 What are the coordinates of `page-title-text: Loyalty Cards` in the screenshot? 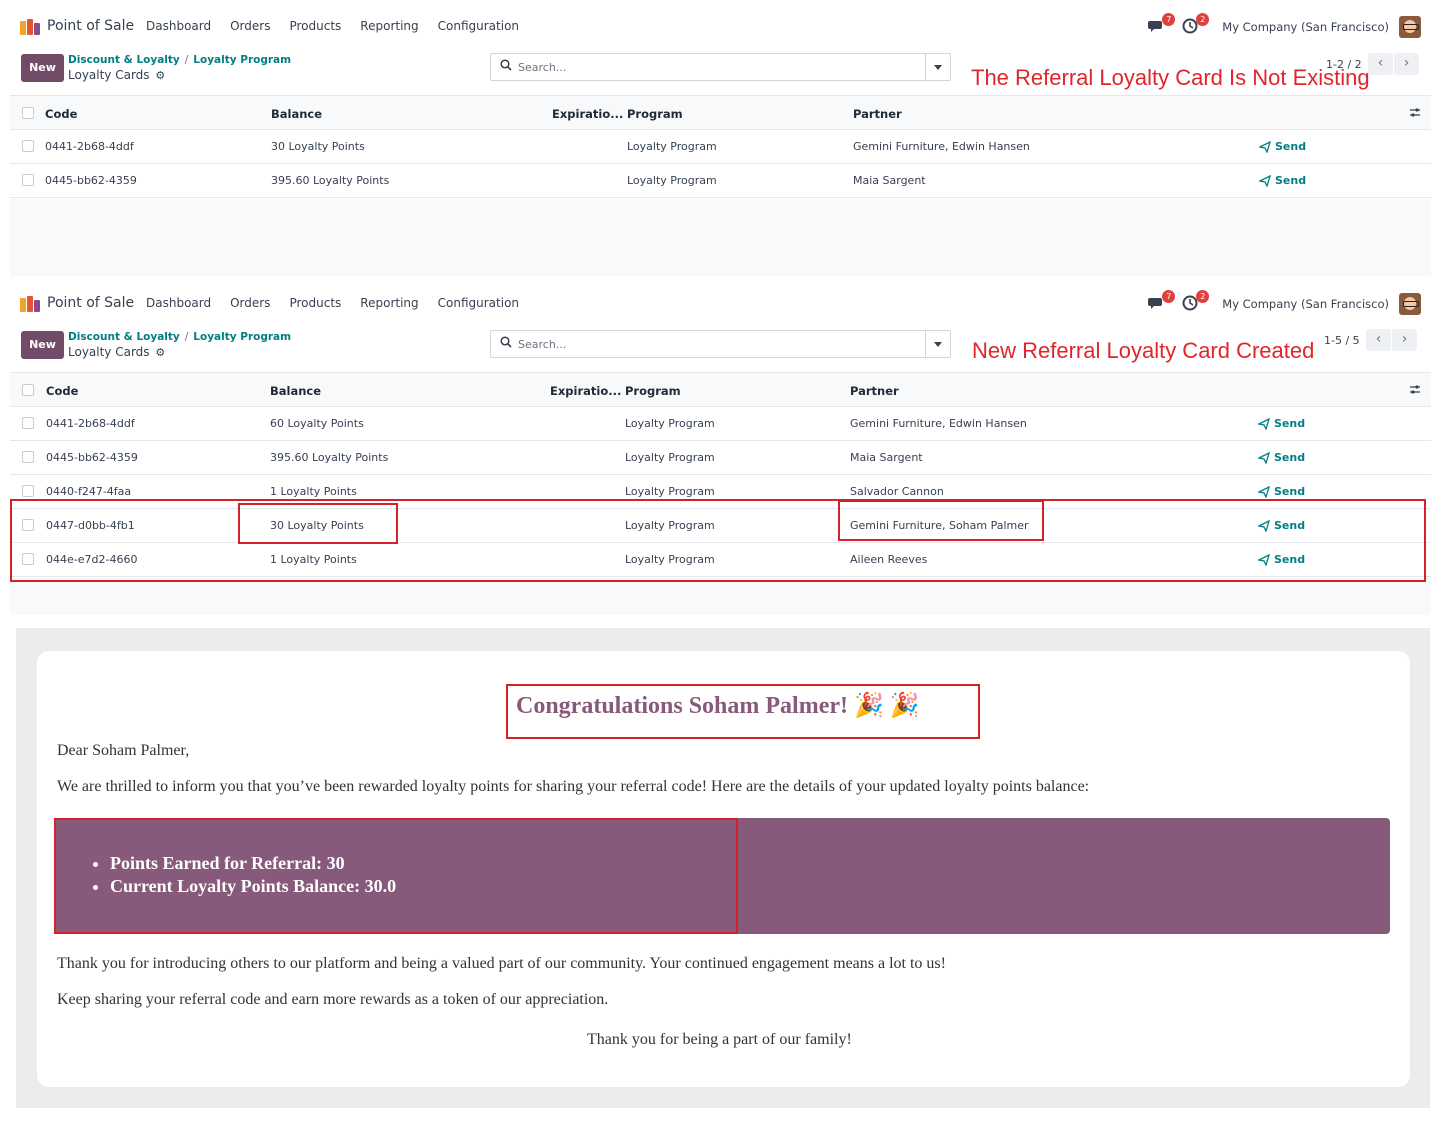 It's located at (109, 75).